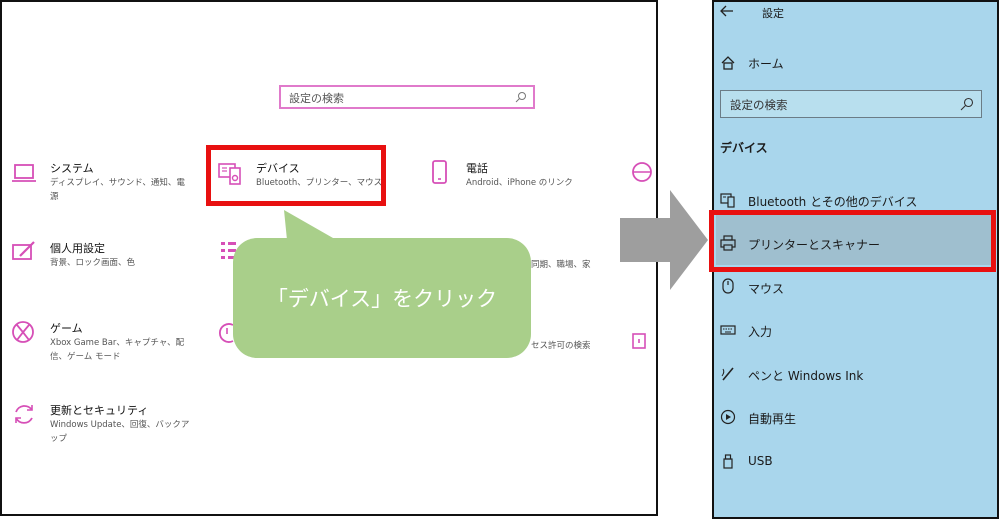  Describe the element at coordinates (561, 346) in the screenshot. I see `privacy-subtitle-fragment: セス許可の検索` at that location.